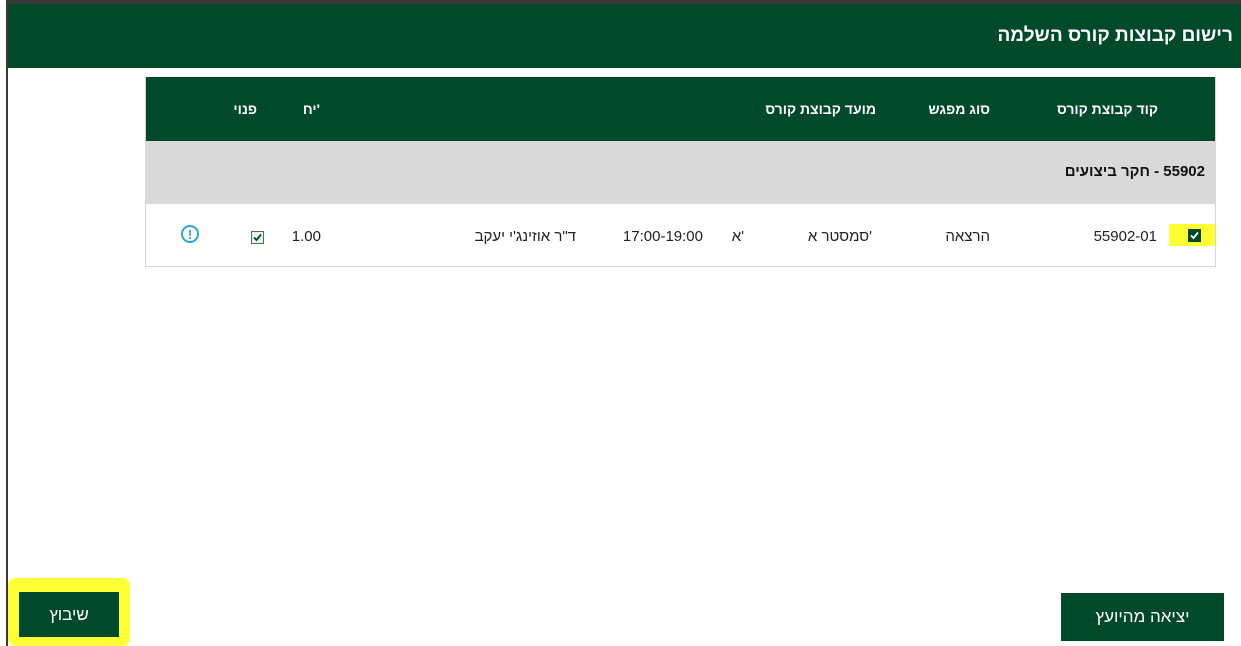 This screenshot has height=646, width=1241. Describe the element at coordinates (311, 109) in the screenshot. I see `col-header-credits: יח'` at that location.